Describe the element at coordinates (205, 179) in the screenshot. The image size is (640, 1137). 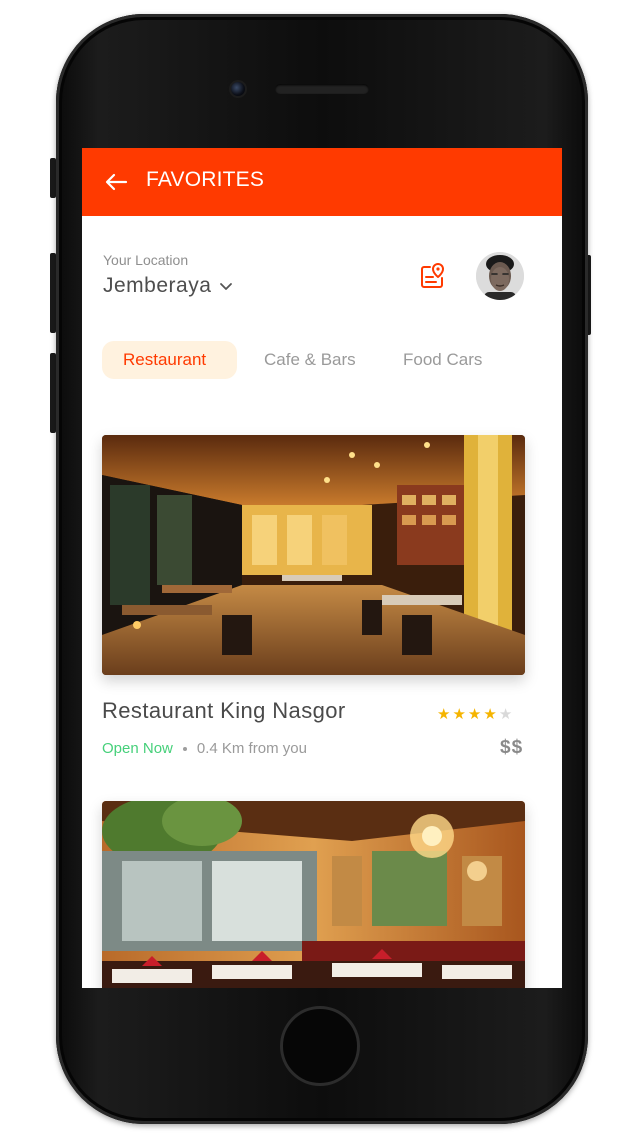
I see `page-title: FAVORITES` at that location.